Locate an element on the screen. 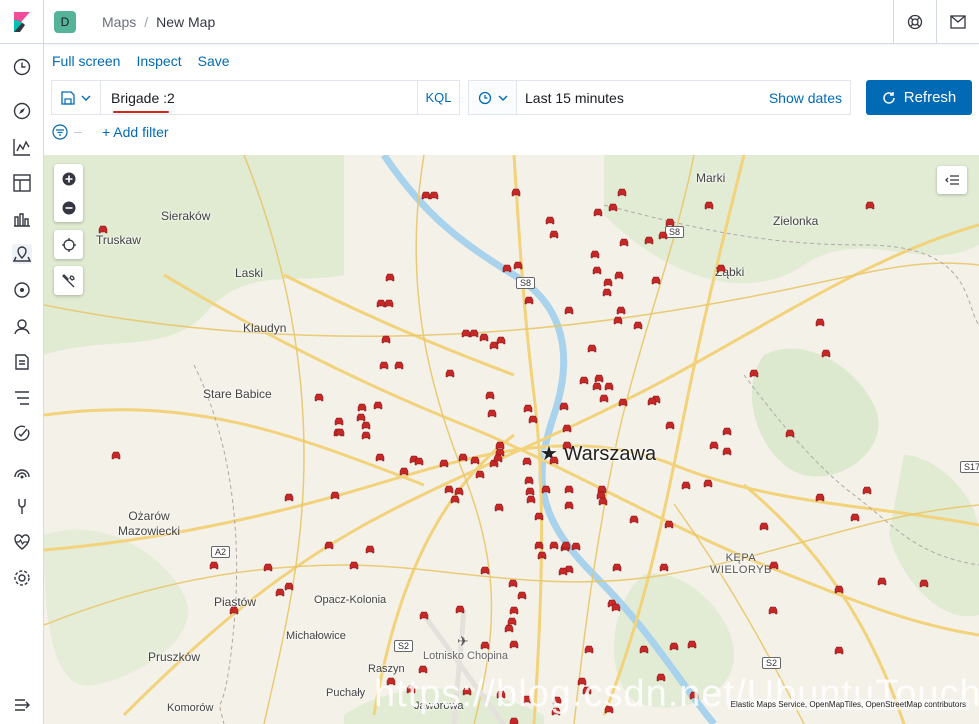 The image size is (979, 724). kql-toggle: KQL is located at coordinates (438, 97).